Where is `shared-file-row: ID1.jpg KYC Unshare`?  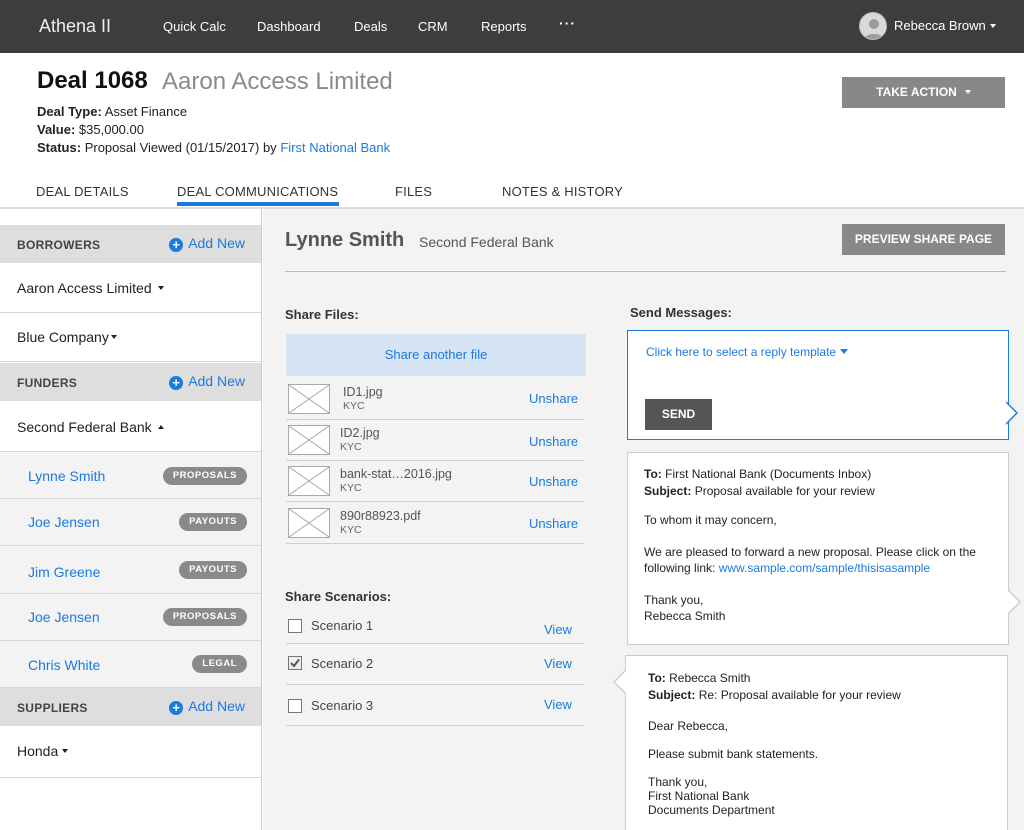 shared-file-row: ID1.jpg KYC Unshare is located at coordinates (435, 399).